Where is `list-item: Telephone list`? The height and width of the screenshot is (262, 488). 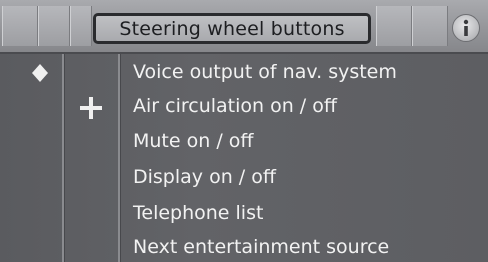 list-item: Telephone list is located at coordinates (198, 213).